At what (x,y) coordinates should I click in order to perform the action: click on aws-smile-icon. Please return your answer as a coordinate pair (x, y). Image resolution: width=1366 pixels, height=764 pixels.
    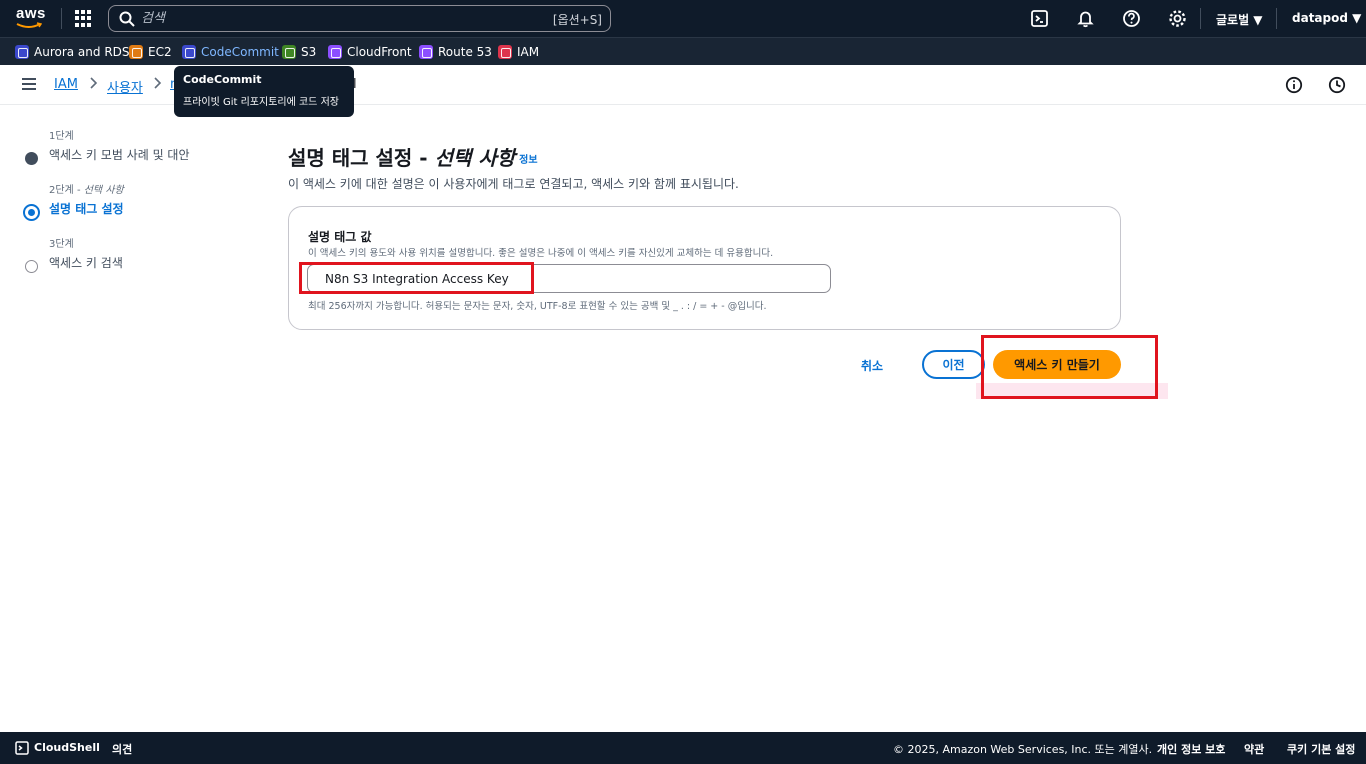
    Looking at the image, I should click on (29, 25).